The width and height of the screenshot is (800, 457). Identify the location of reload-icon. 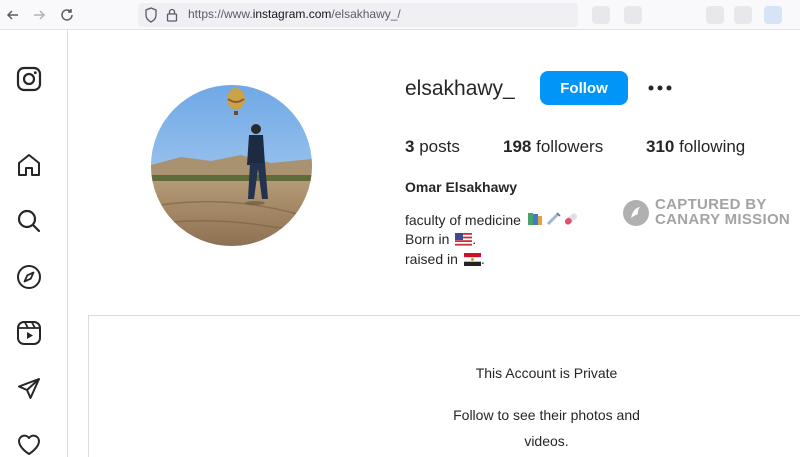
(67, 15).